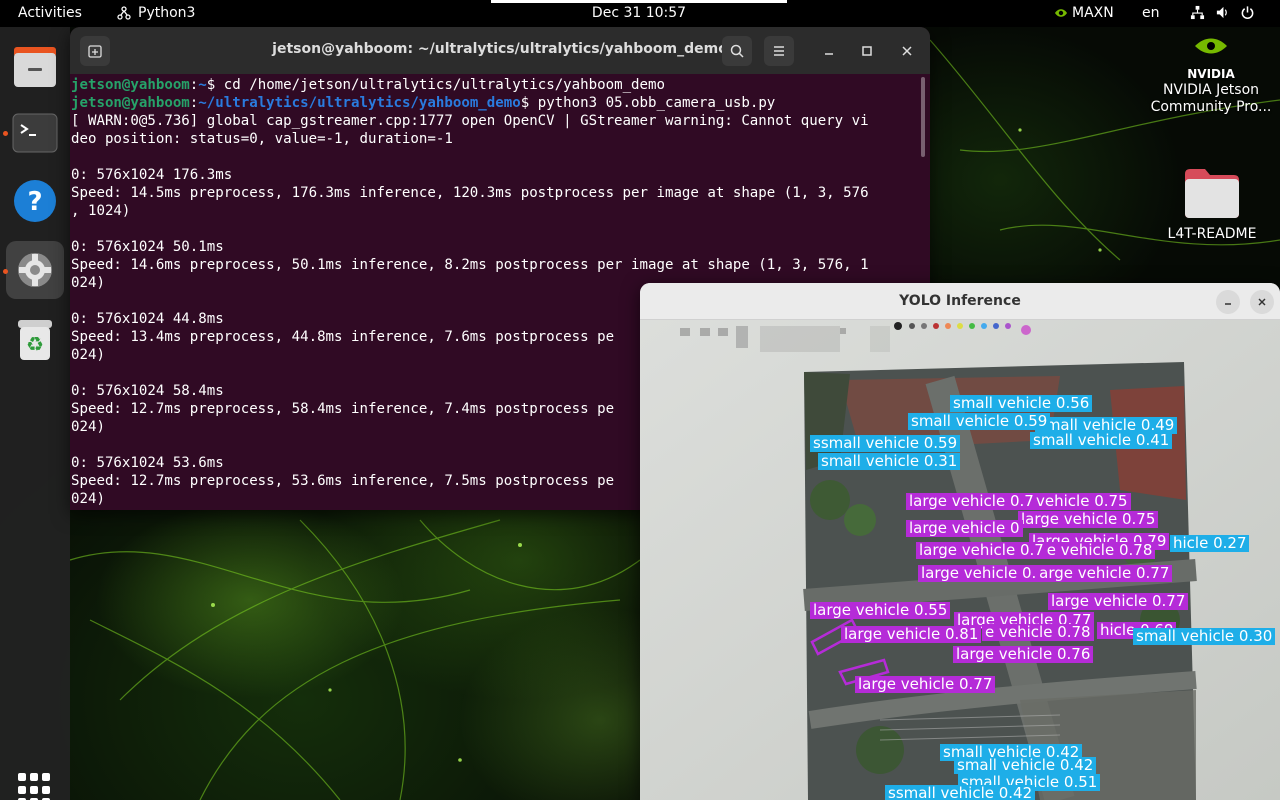 The width and height of the screenshot is (1280, 800). What do you see at coordinates (1061, 13) in the screenshot?
I see `nvidia-eye-icon` at bounding box center [1061, 13].